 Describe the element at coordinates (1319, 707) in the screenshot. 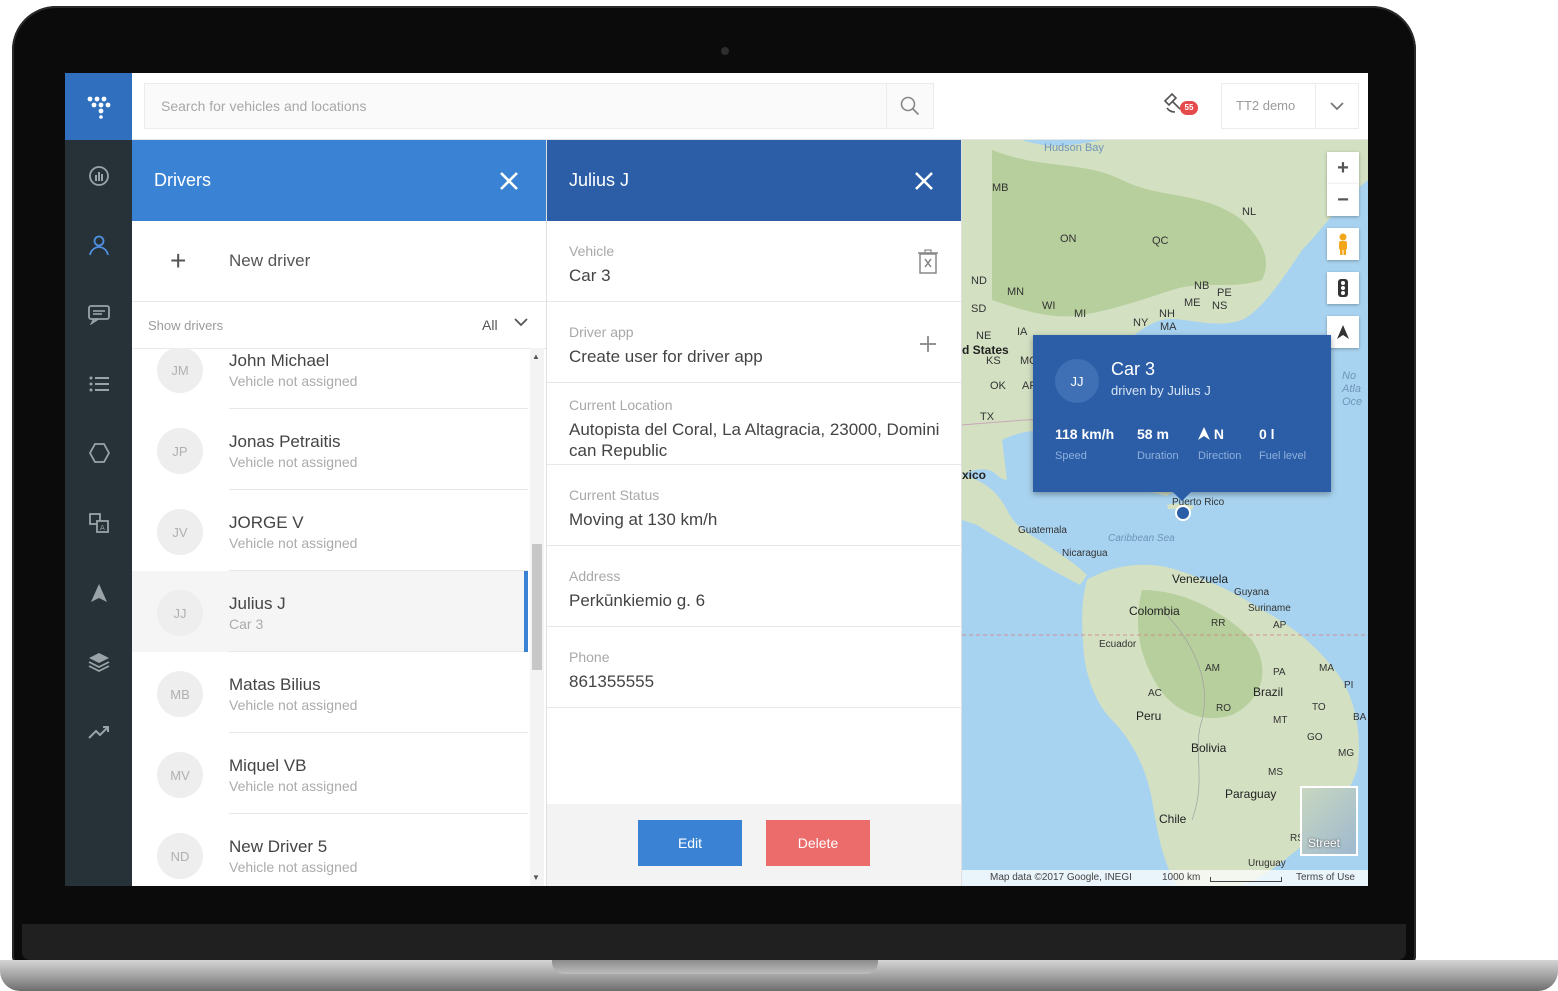

I see `map-label: TO` at that location.